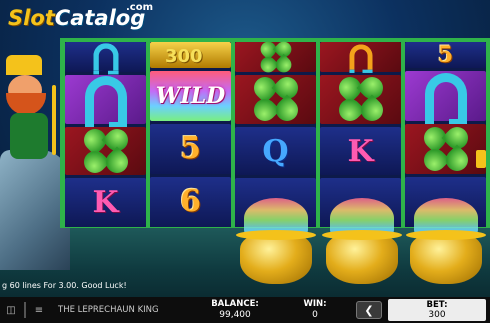 This screenshot has height=323, width=490. Describe the element at coordinates (235, 304) in the screenshot. I see `balance-label: BALANCE:` at that location.